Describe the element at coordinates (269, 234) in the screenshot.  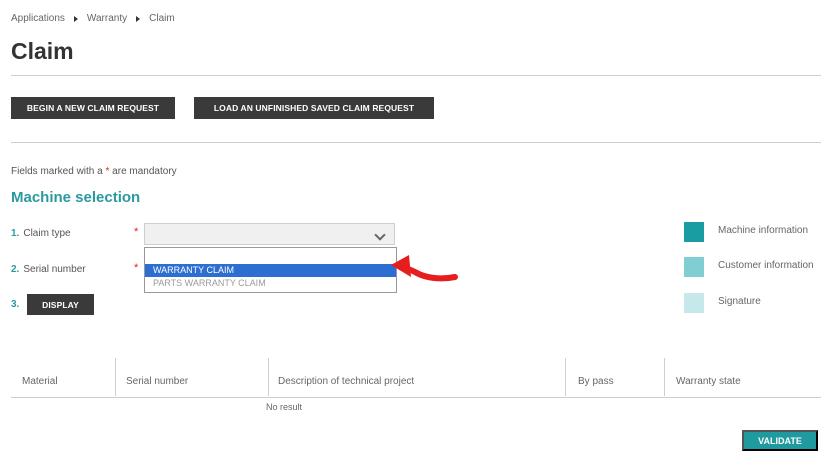
I see `claim-type-select` at that location.